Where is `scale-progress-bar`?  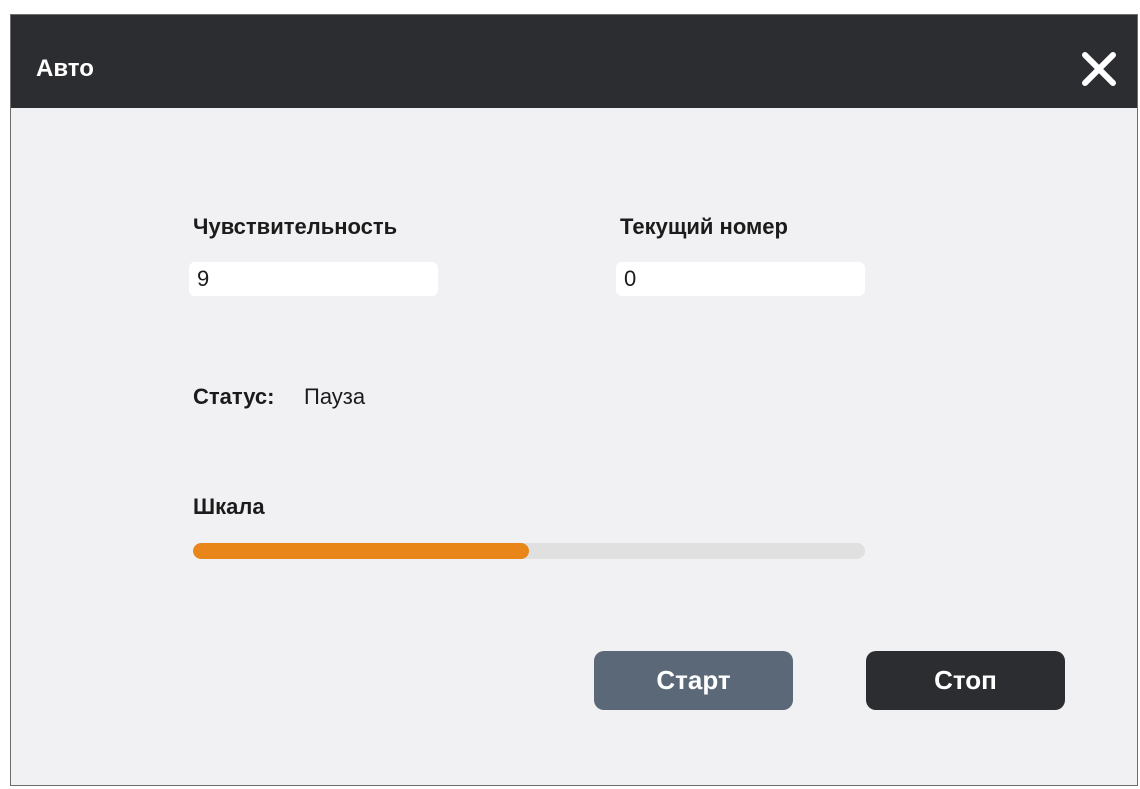
scale-progress-bar is located at coordinates (529, 551).